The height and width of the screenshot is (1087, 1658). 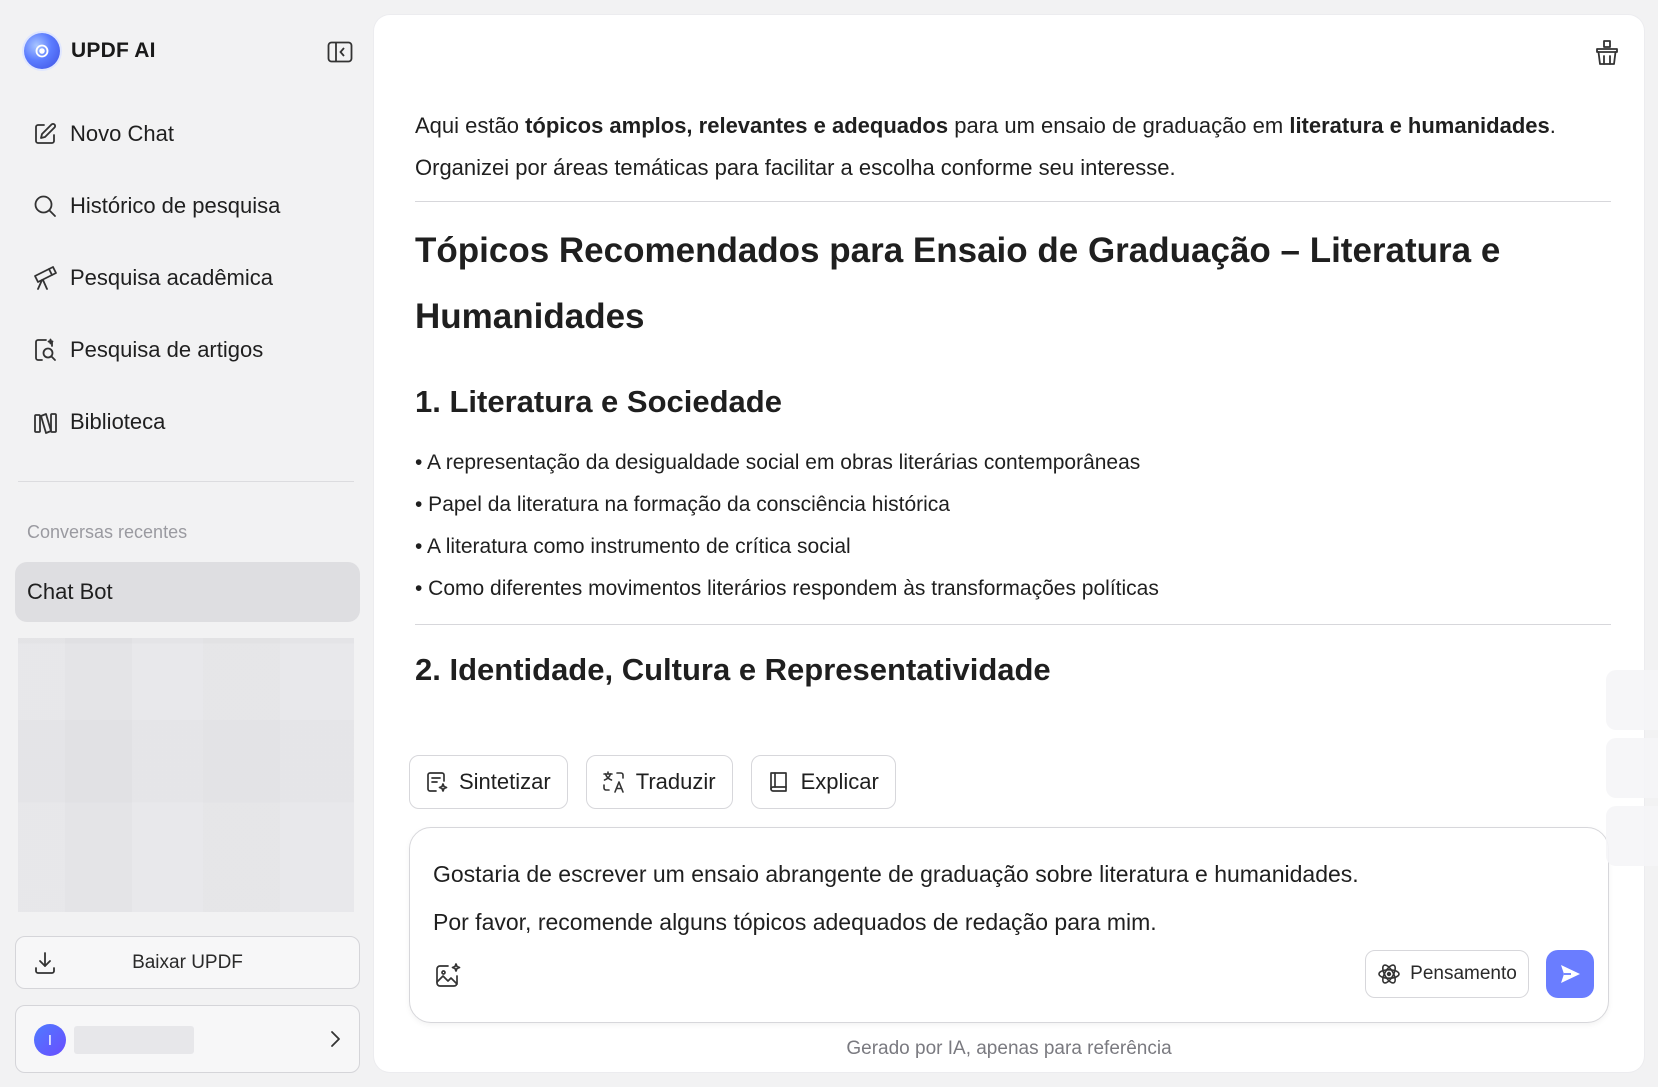 What do you see at coordinates (839, 781) in the screenshot?
I see `explain-label: Explicar` at bounding box center [839, 781].